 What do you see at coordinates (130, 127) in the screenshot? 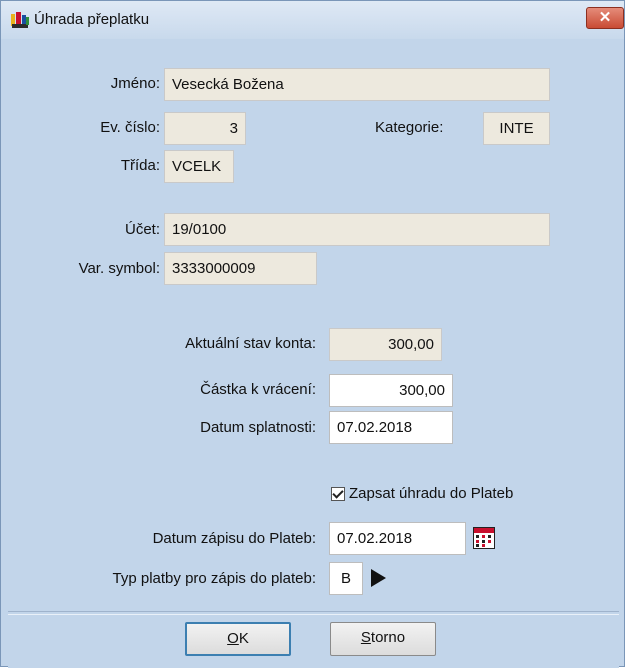
I see `ev-cislo-label: Ev. číslo:` at bounding box center [130, 127].